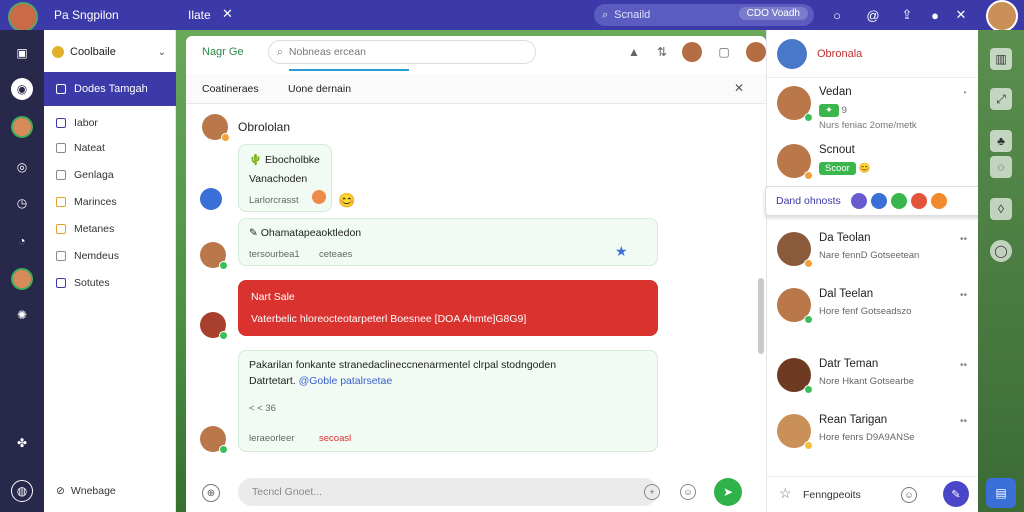 This screenshot has height=512, width=1024. What do you see at coordinates (837, 15) in the screenshot?
I see `circle-icon: ○` at bounding box center [837, 15].